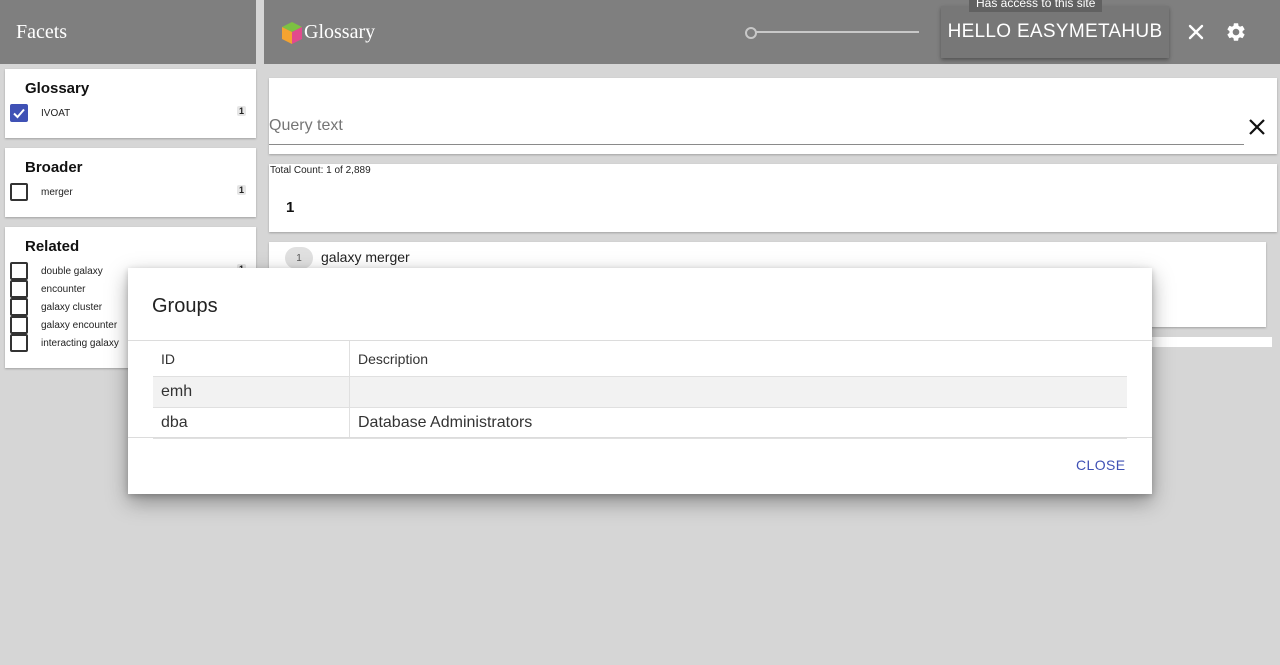 The height and width of the screenshot is (665, 1280). Describe the element at coordinates (56, 113) in the screenshot. I see `facet-label: IVOAT` at that location.